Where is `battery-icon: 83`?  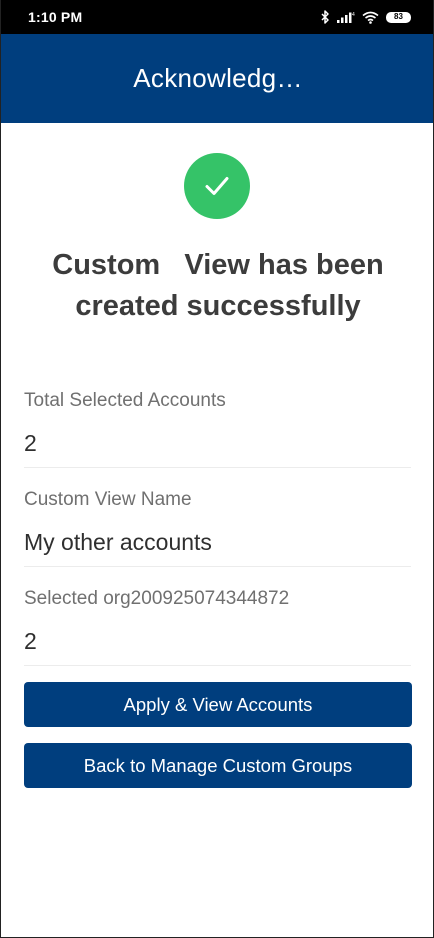 battery-icon: 83 is located at coordinates (398, 17).